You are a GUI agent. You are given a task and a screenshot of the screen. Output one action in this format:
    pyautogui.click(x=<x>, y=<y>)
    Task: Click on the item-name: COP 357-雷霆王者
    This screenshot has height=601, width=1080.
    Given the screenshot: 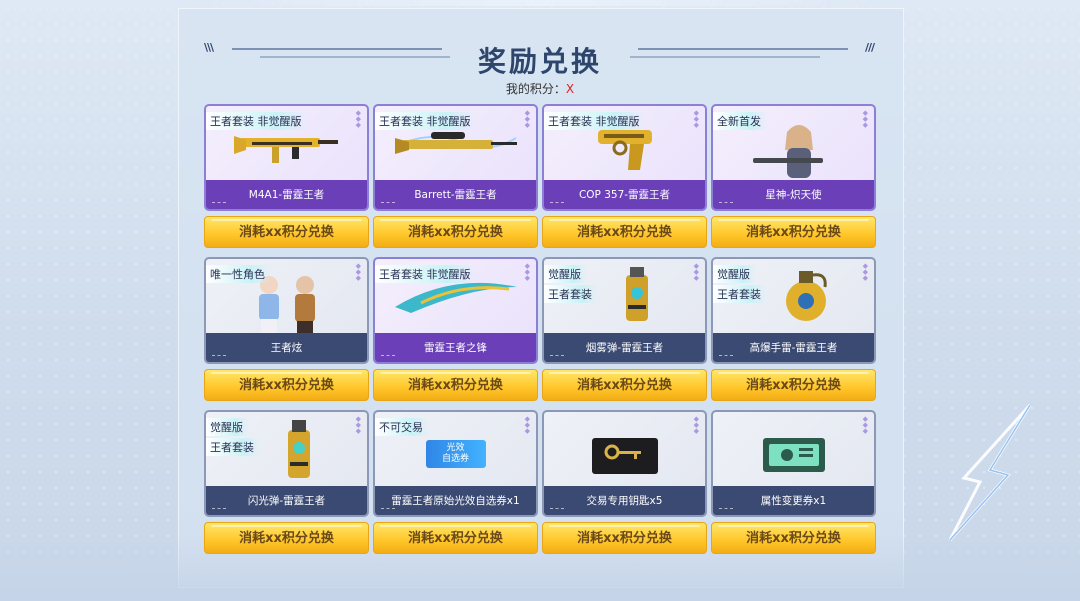 What is the action you would take?
    pyautogui.click(x=624, y=195)
    